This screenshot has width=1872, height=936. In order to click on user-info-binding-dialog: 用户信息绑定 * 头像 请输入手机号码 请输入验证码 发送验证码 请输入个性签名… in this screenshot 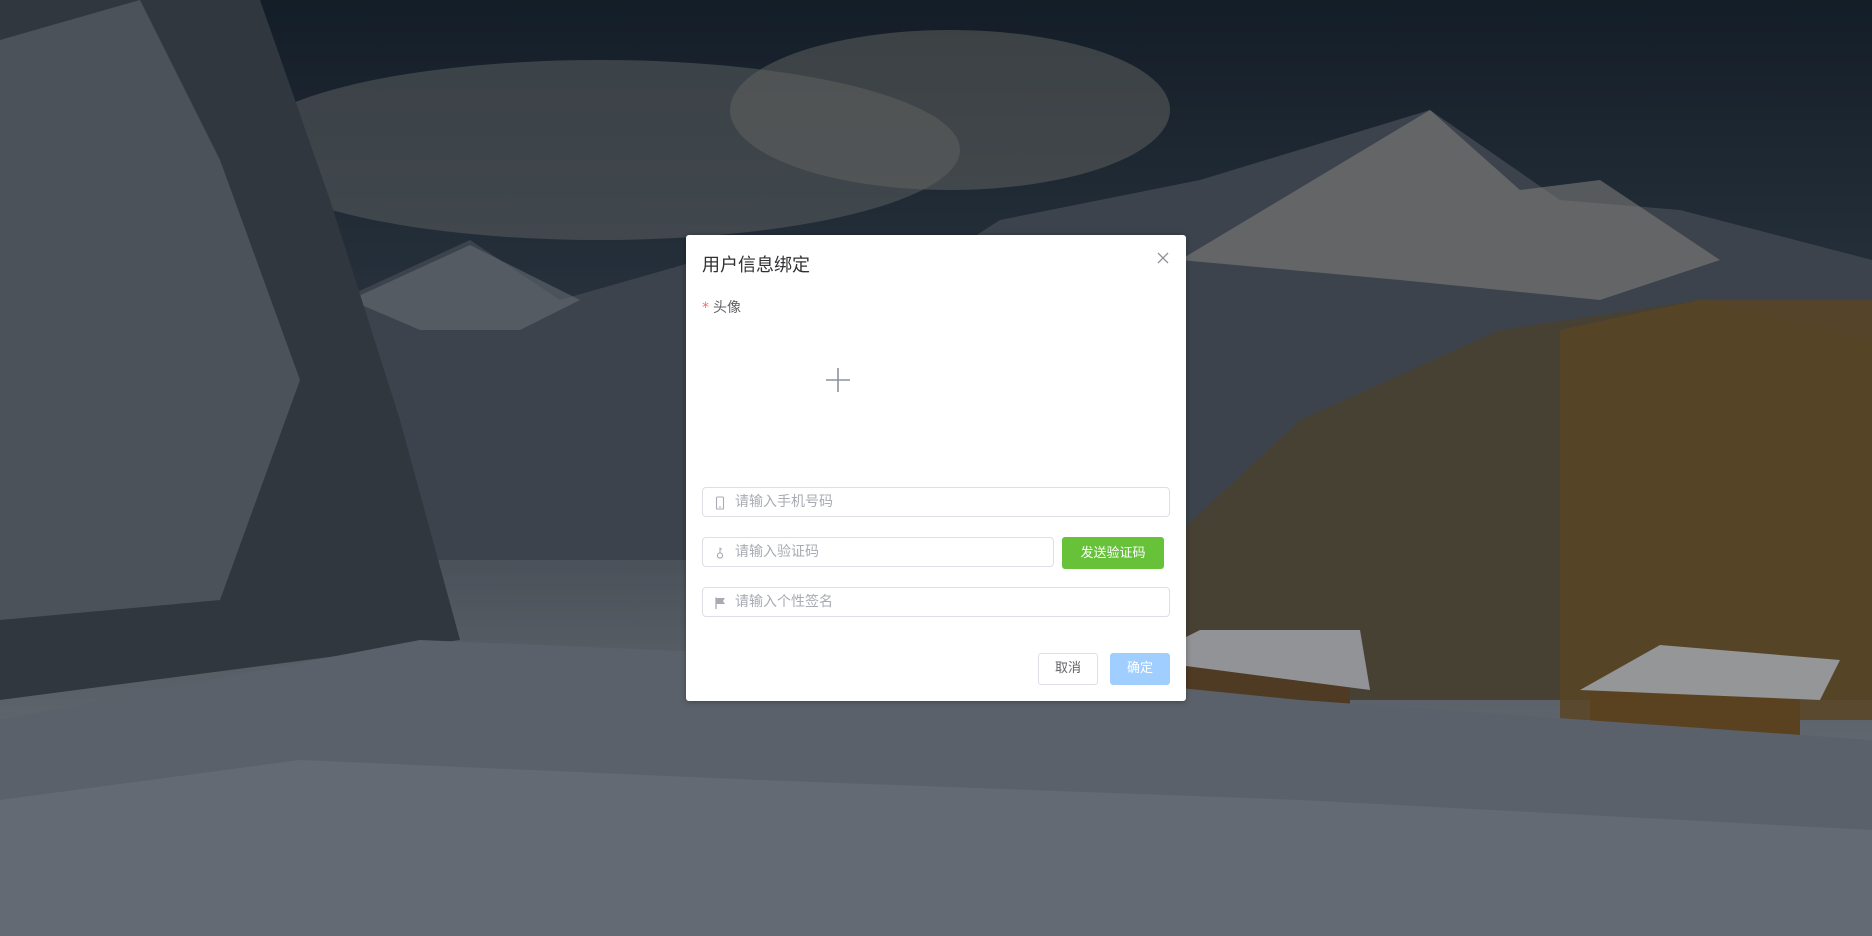, I will do `click(936, 468)`.